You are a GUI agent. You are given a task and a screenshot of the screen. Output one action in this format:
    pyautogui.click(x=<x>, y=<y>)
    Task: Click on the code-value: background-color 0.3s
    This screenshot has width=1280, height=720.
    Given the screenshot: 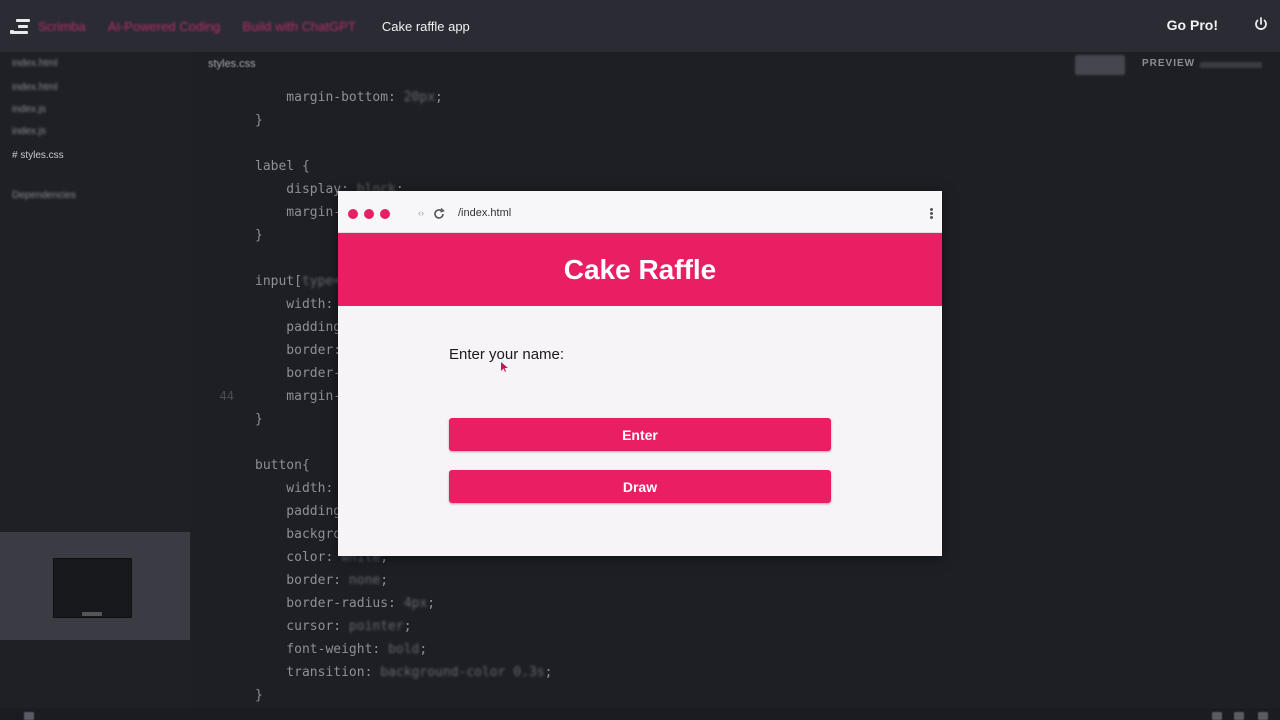 What is the action you would take?
    pyautogui.click(x=462, y=672)
    